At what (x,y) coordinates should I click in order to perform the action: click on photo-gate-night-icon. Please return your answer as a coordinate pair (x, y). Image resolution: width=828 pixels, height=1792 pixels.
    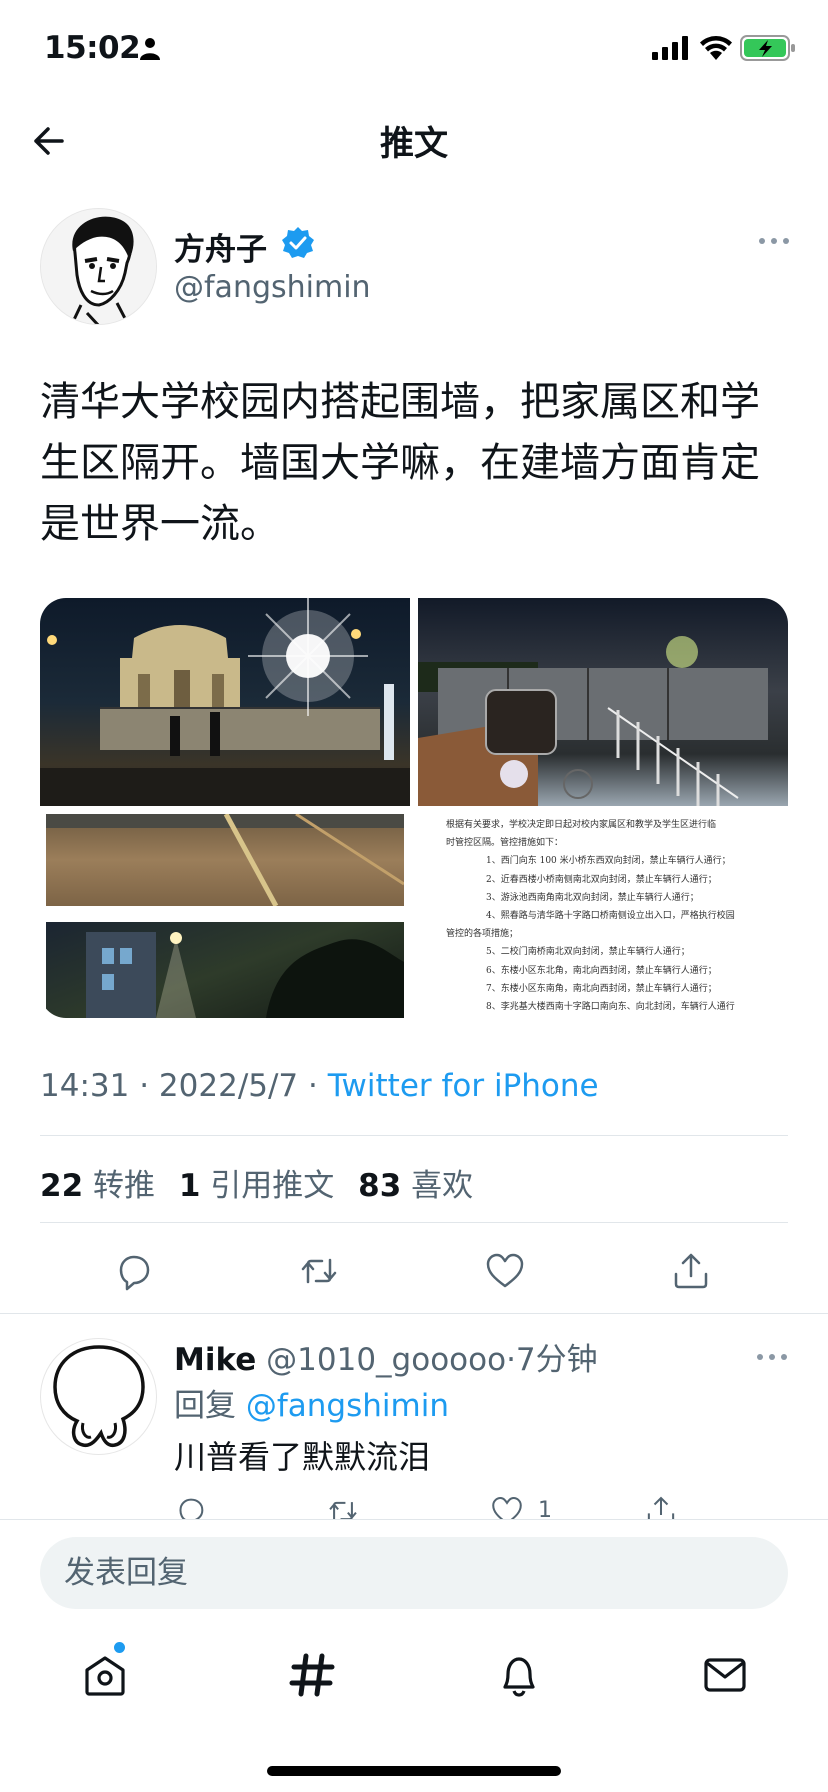
    Looking at the image, I should click on (225, 702).